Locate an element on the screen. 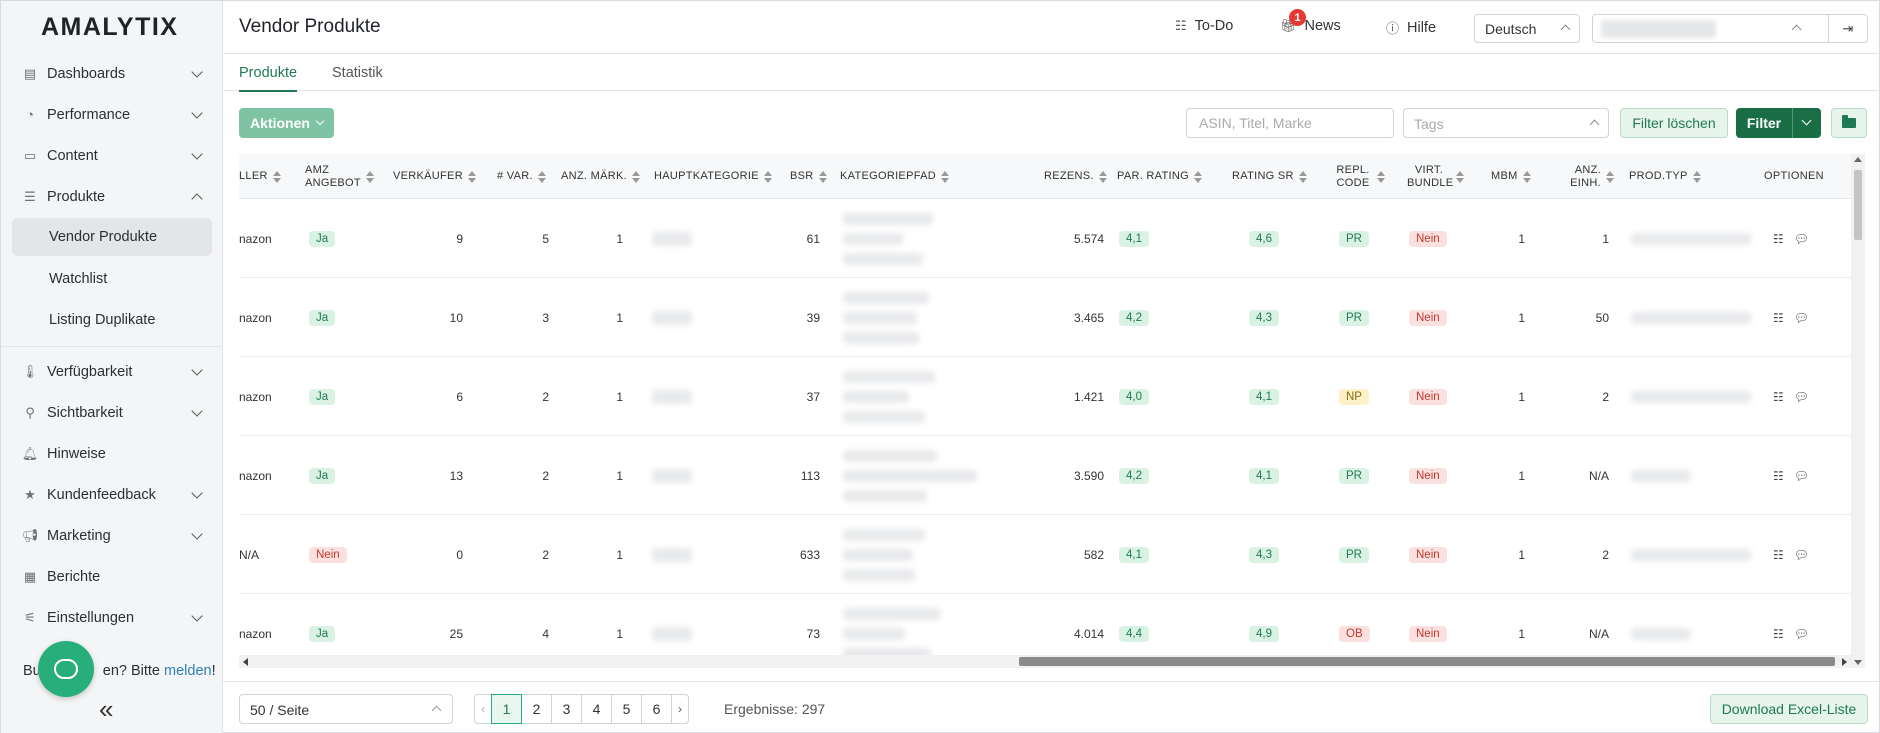  table-row: nazon Ja 13 2 1 113 3.590 4,2 4,1 PR Nein 1 N/A ☷ 💬︎ is located at coordinates (1045, 475).